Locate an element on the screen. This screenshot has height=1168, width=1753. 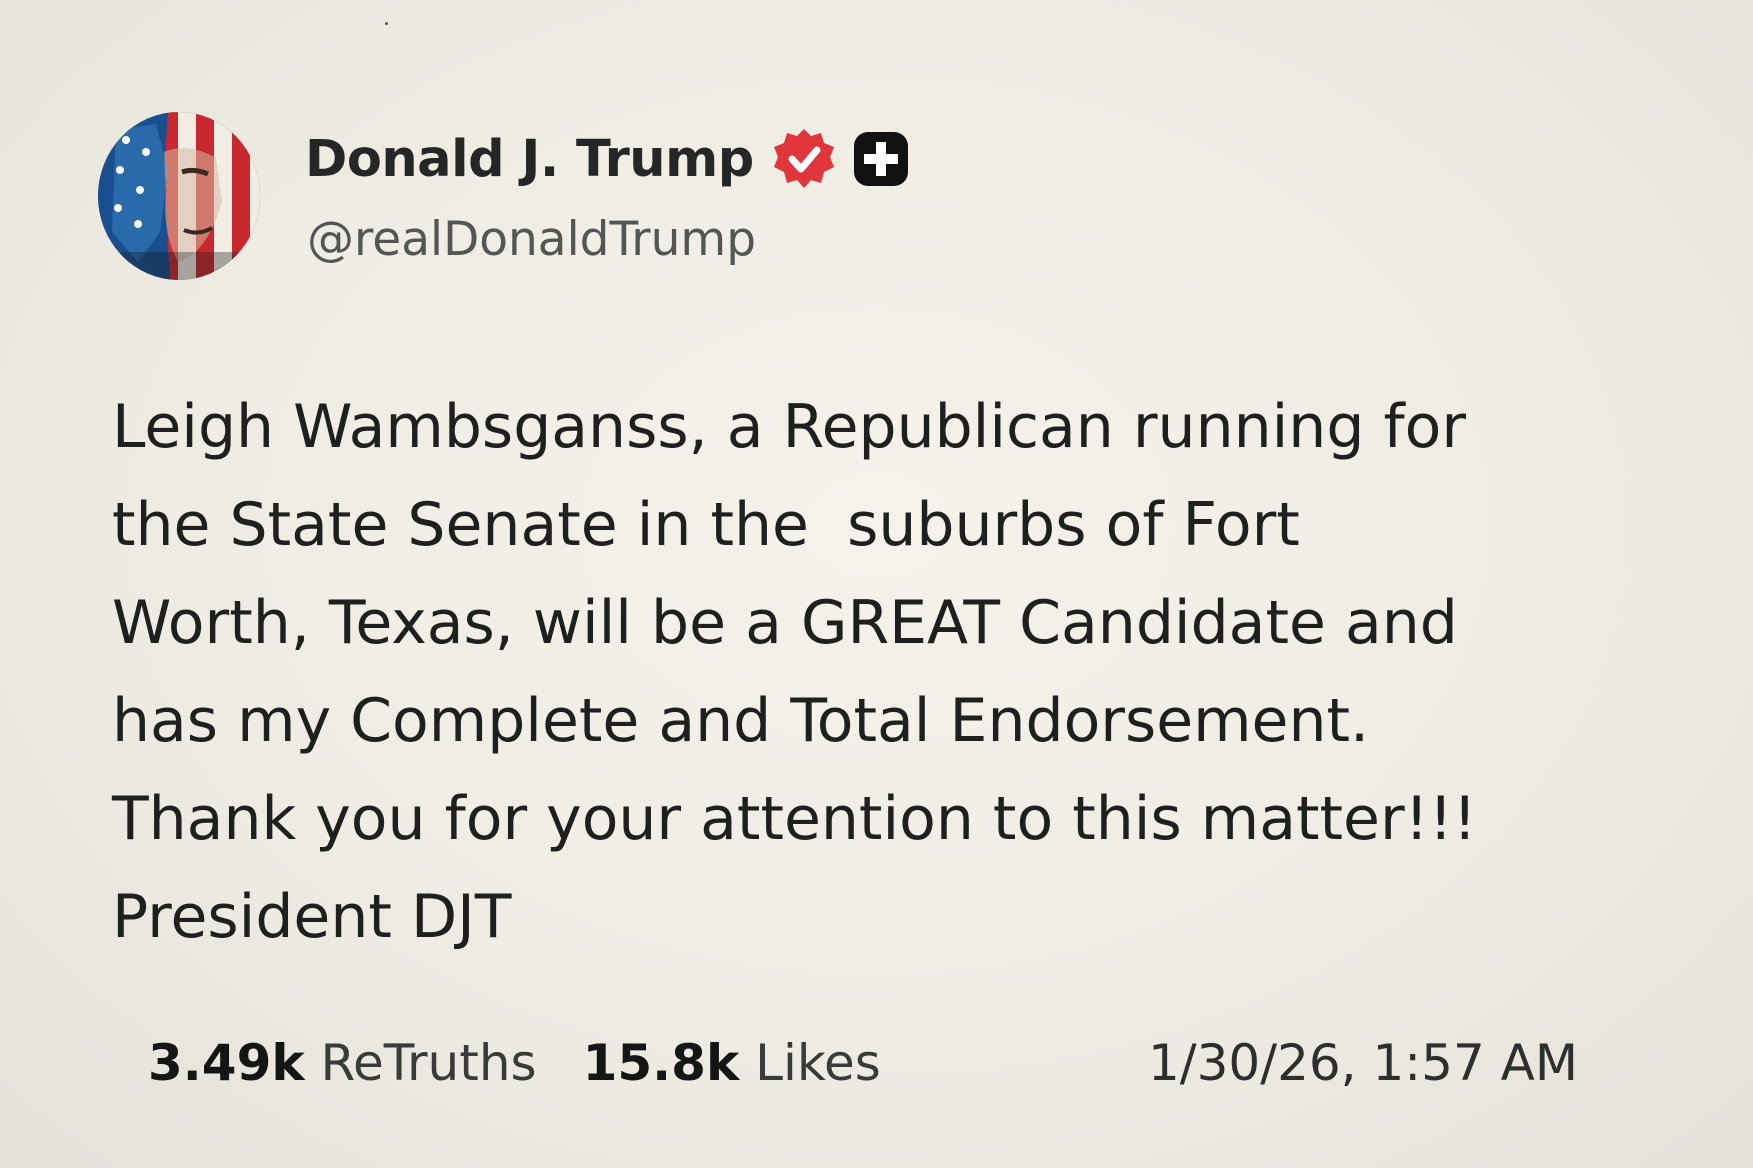
post-body-line: has my Complete and Total Endorsement. is located at coordinates (741, 721).